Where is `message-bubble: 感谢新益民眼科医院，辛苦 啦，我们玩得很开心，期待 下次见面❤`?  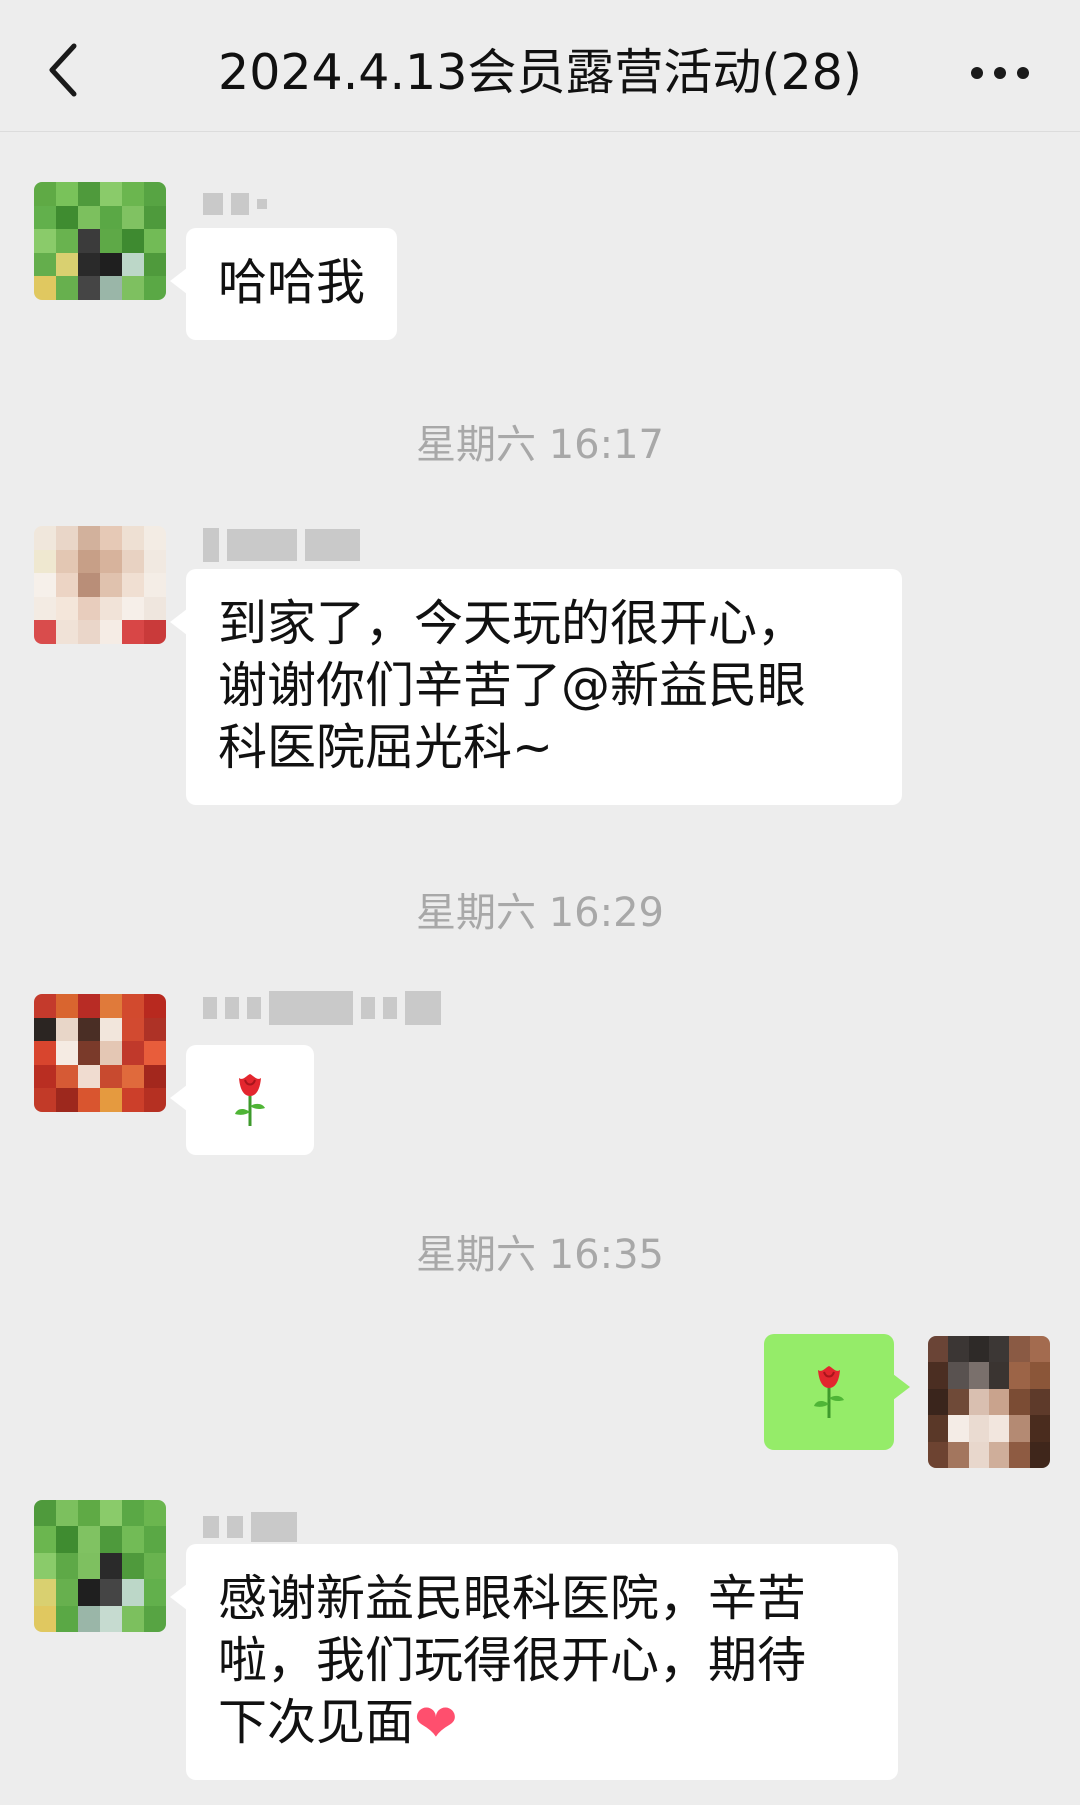
message-bubble: 感谢新益民眼科医院，辛苦 啦，我们玩得很开心，期待 下次见面❤ is located at coordinates (534, 1662).